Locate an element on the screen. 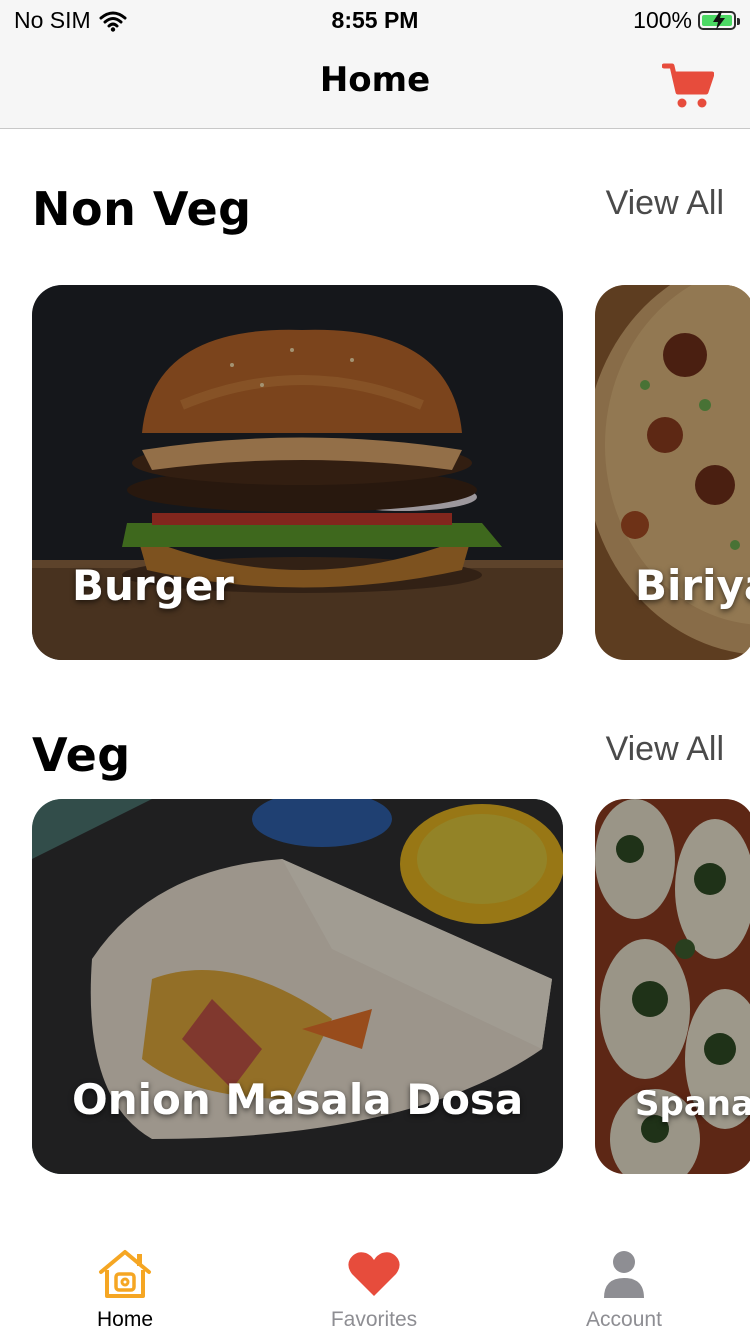 This screenshot has height=1334, width=750. section-title-non-veg: Non Veg is located at coordinates (142, 209).